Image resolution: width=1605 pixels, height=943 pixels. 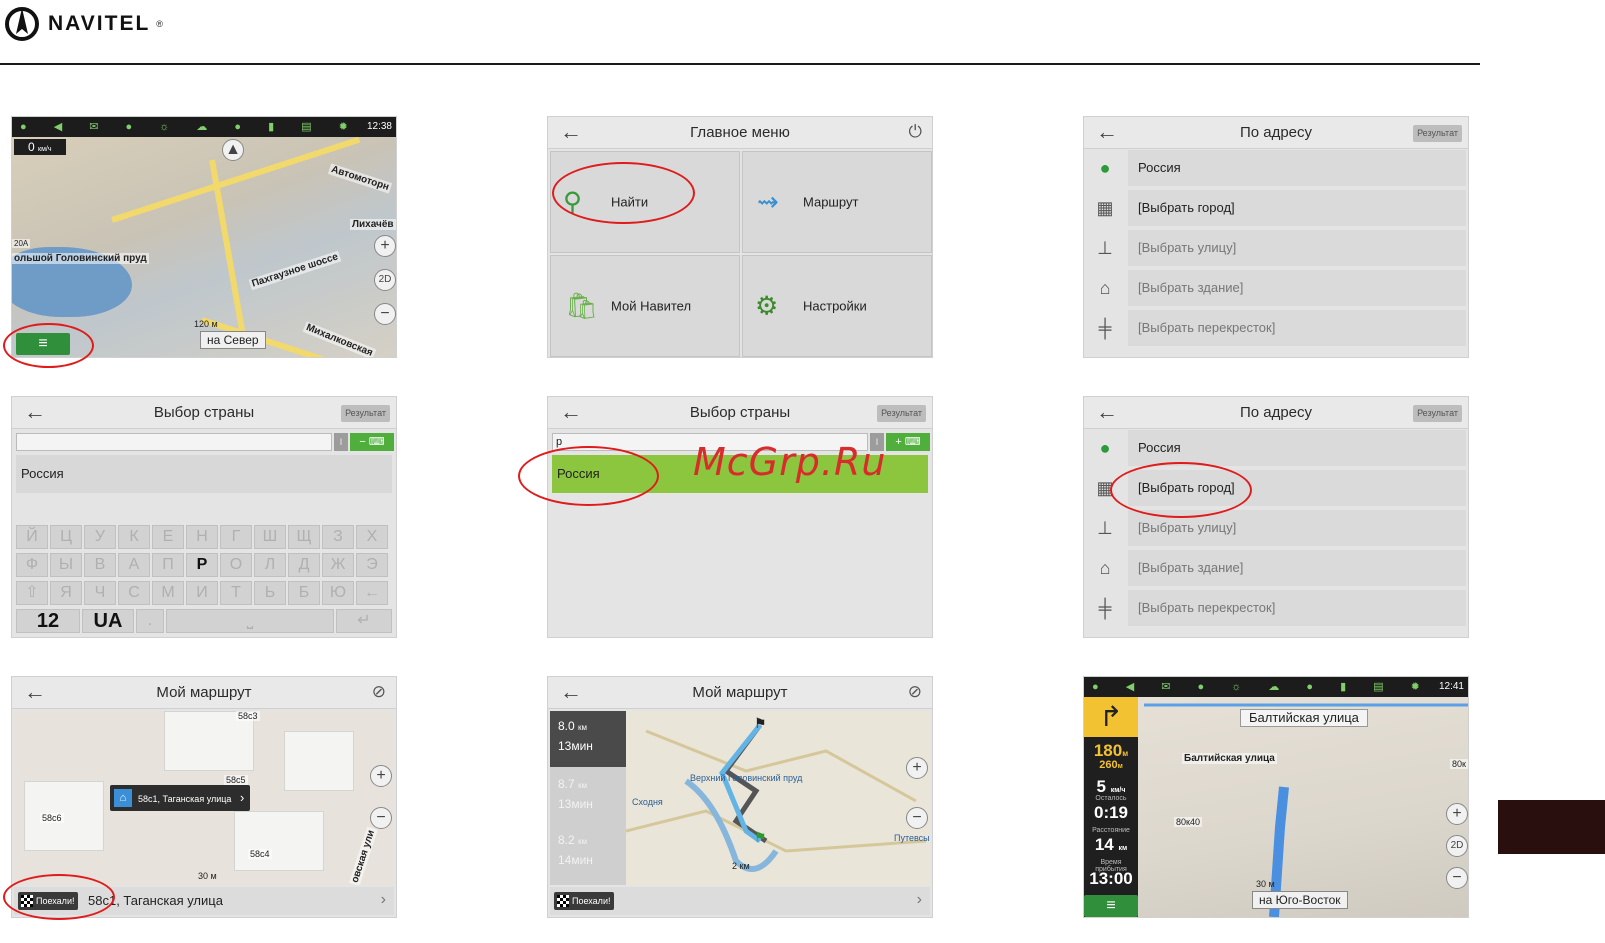 What do you see at coordinates (134, 537) in the screenshot?
I see `keyboard-key: К` at bounding box center [134, 537].